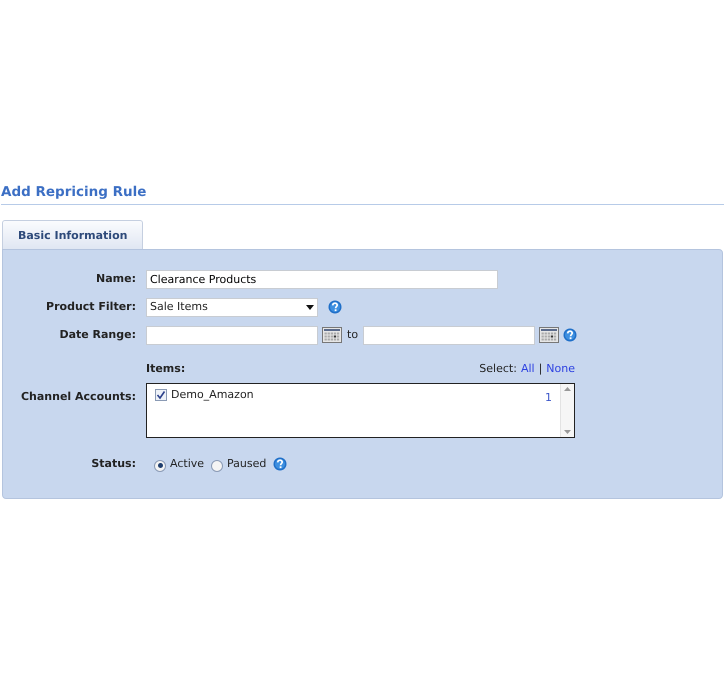 The height and width of the screenshot is (680, 725). I want to click on field-label: Product Filter:, so click(90, 306).